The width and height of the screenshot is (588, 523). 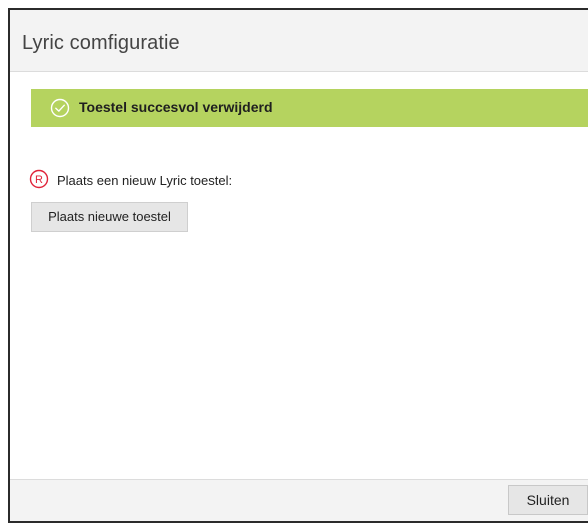 I want to click on instruction-text: Plaats een nieuw Lyric toestel:, so click(x=145, y=180).